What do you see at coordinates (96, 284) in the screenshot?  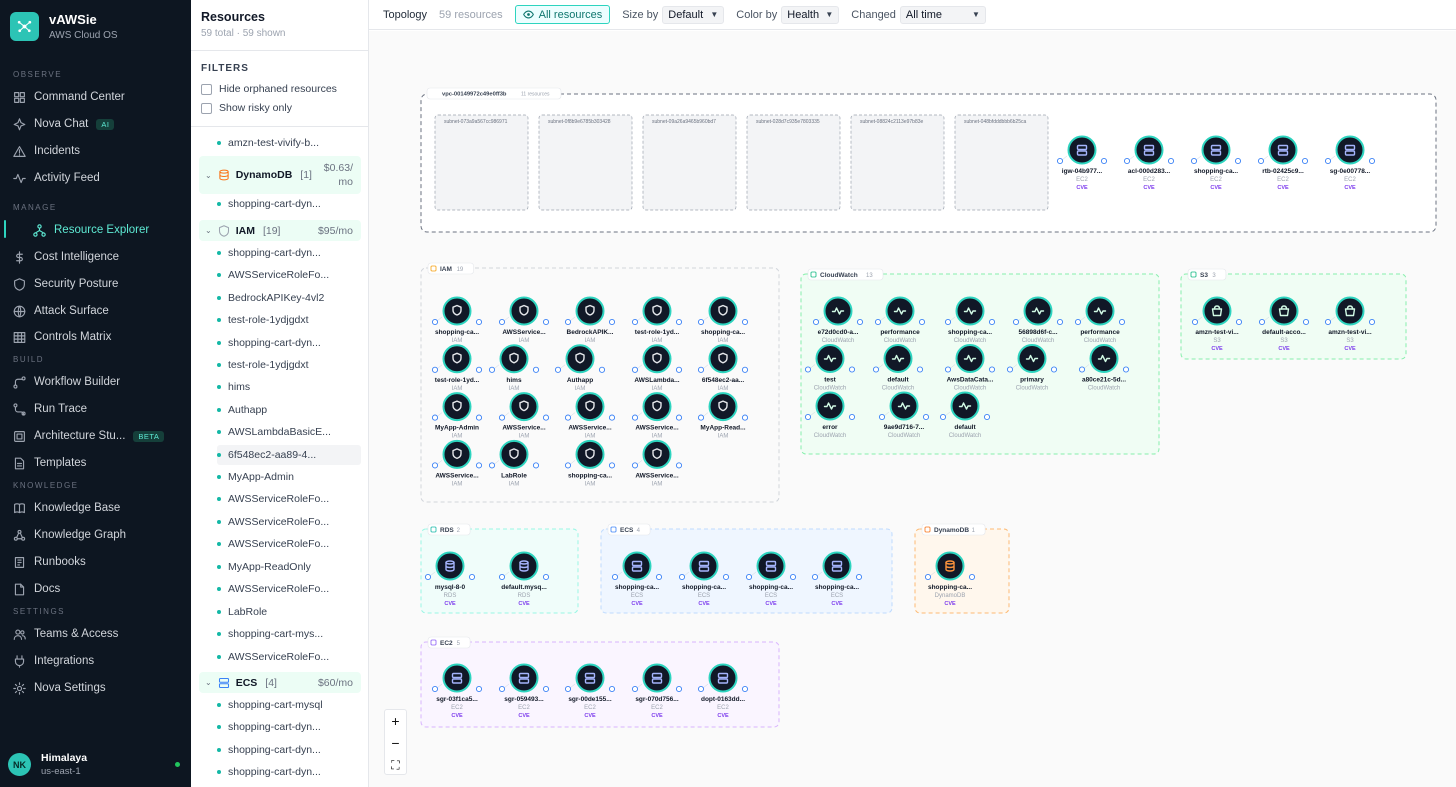 I see `nav-item-security-posture: Security Posture` at bounding box center [96, 284].